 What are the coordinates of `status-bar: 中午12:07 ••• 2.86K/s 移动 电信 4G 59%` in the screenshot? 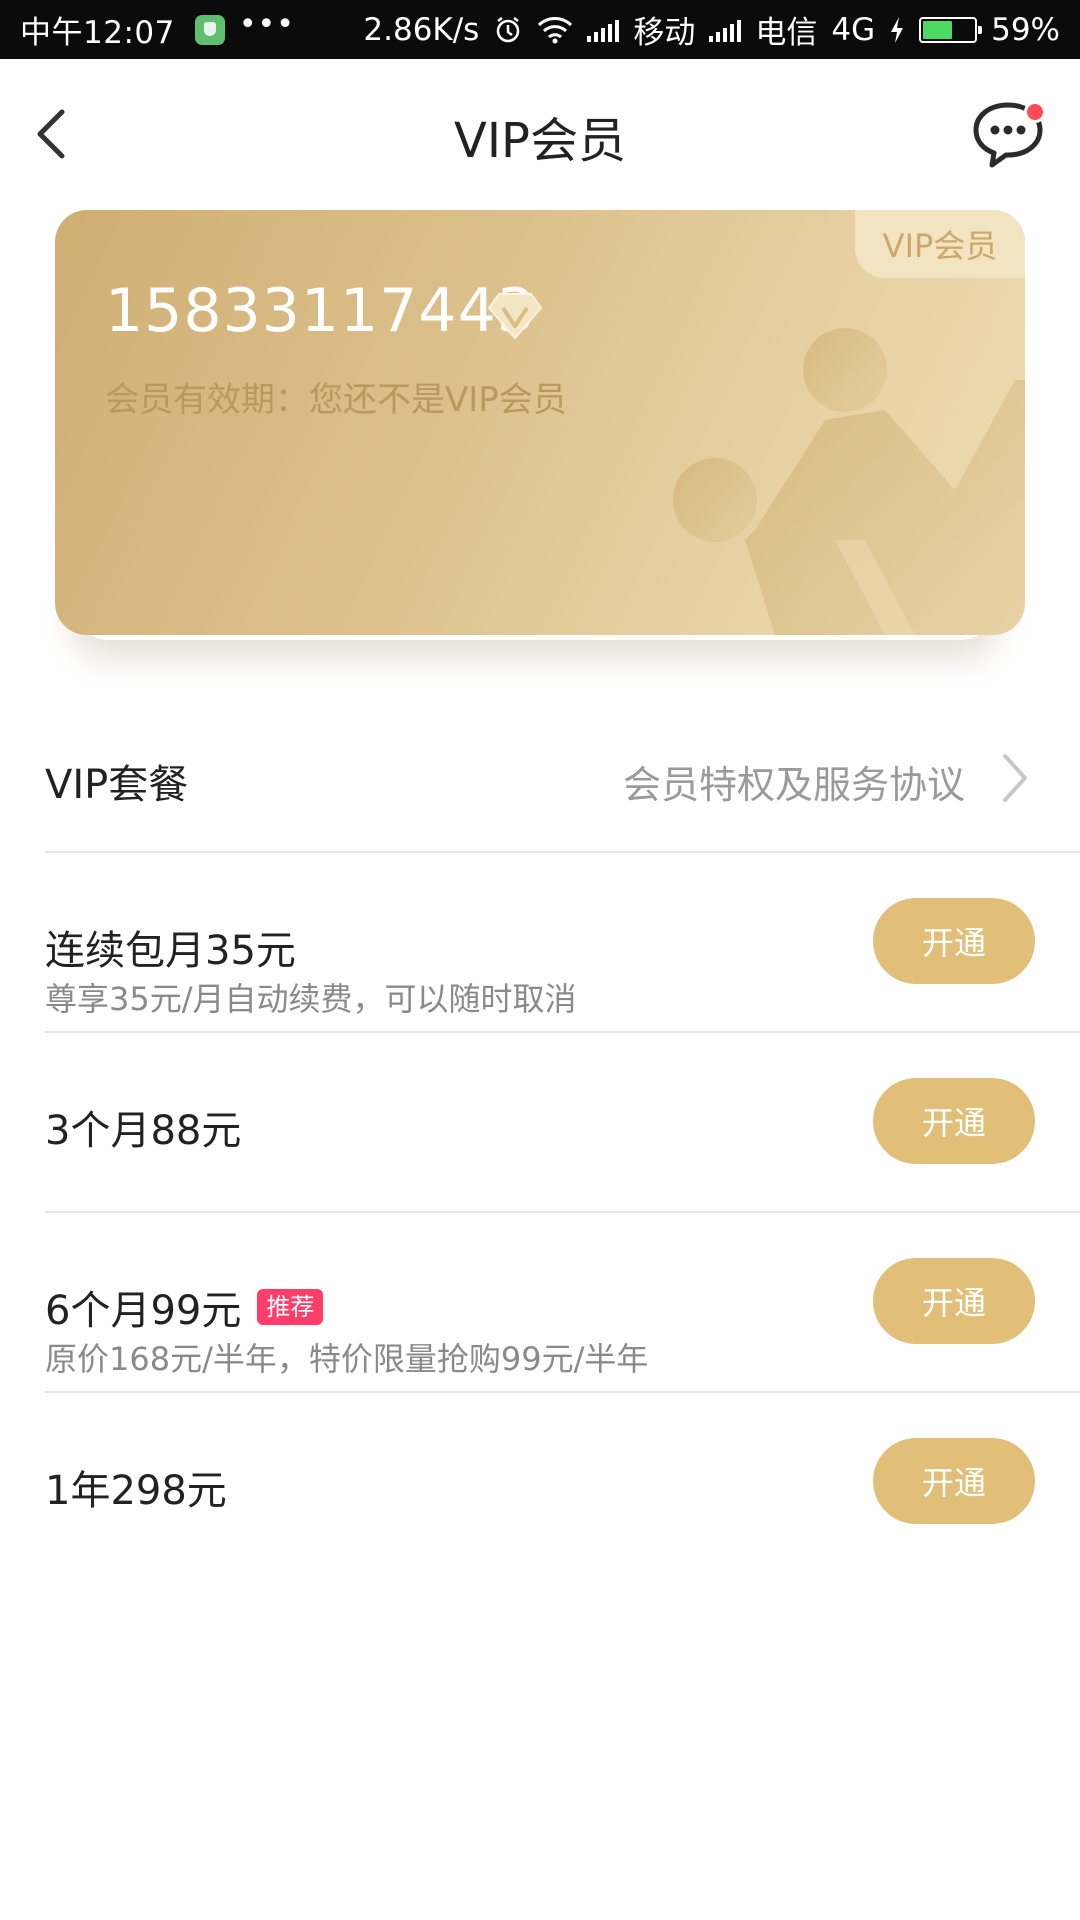 It's located at (540, 29).